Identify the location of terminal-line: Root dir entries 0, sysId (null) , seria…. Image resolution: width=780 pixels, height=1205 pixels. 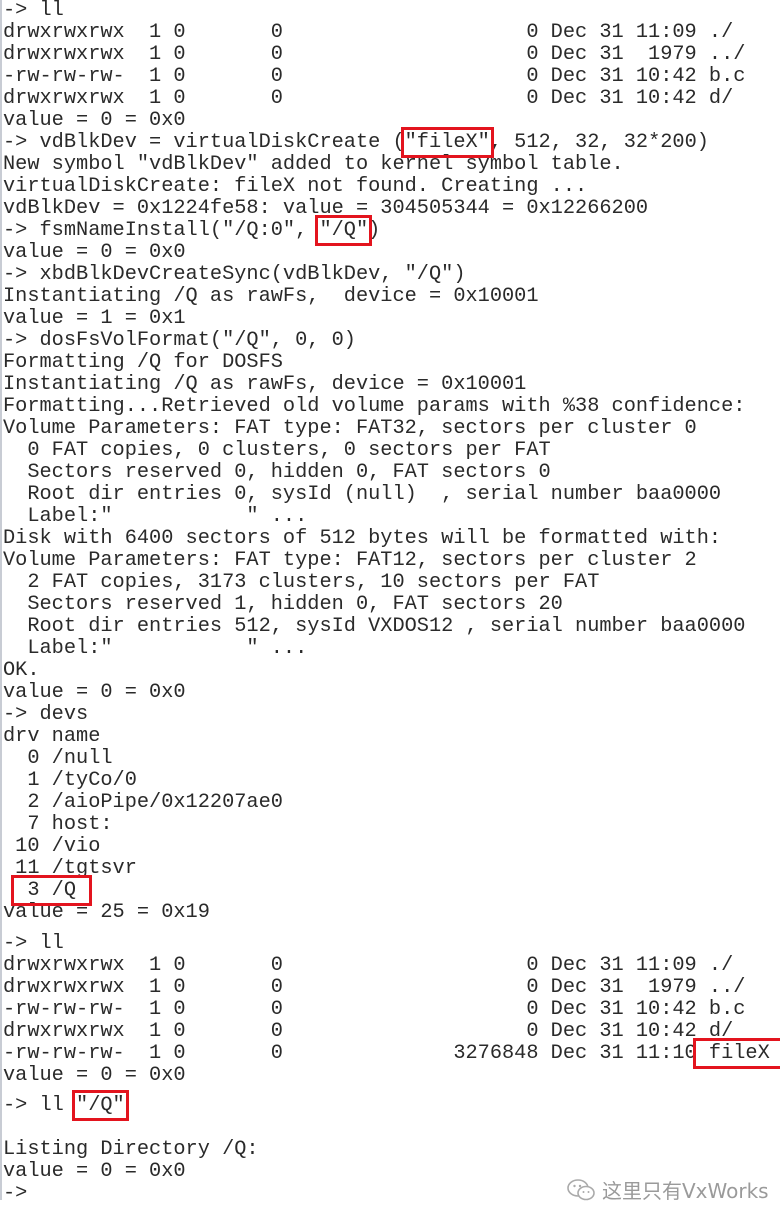
(362, 494).